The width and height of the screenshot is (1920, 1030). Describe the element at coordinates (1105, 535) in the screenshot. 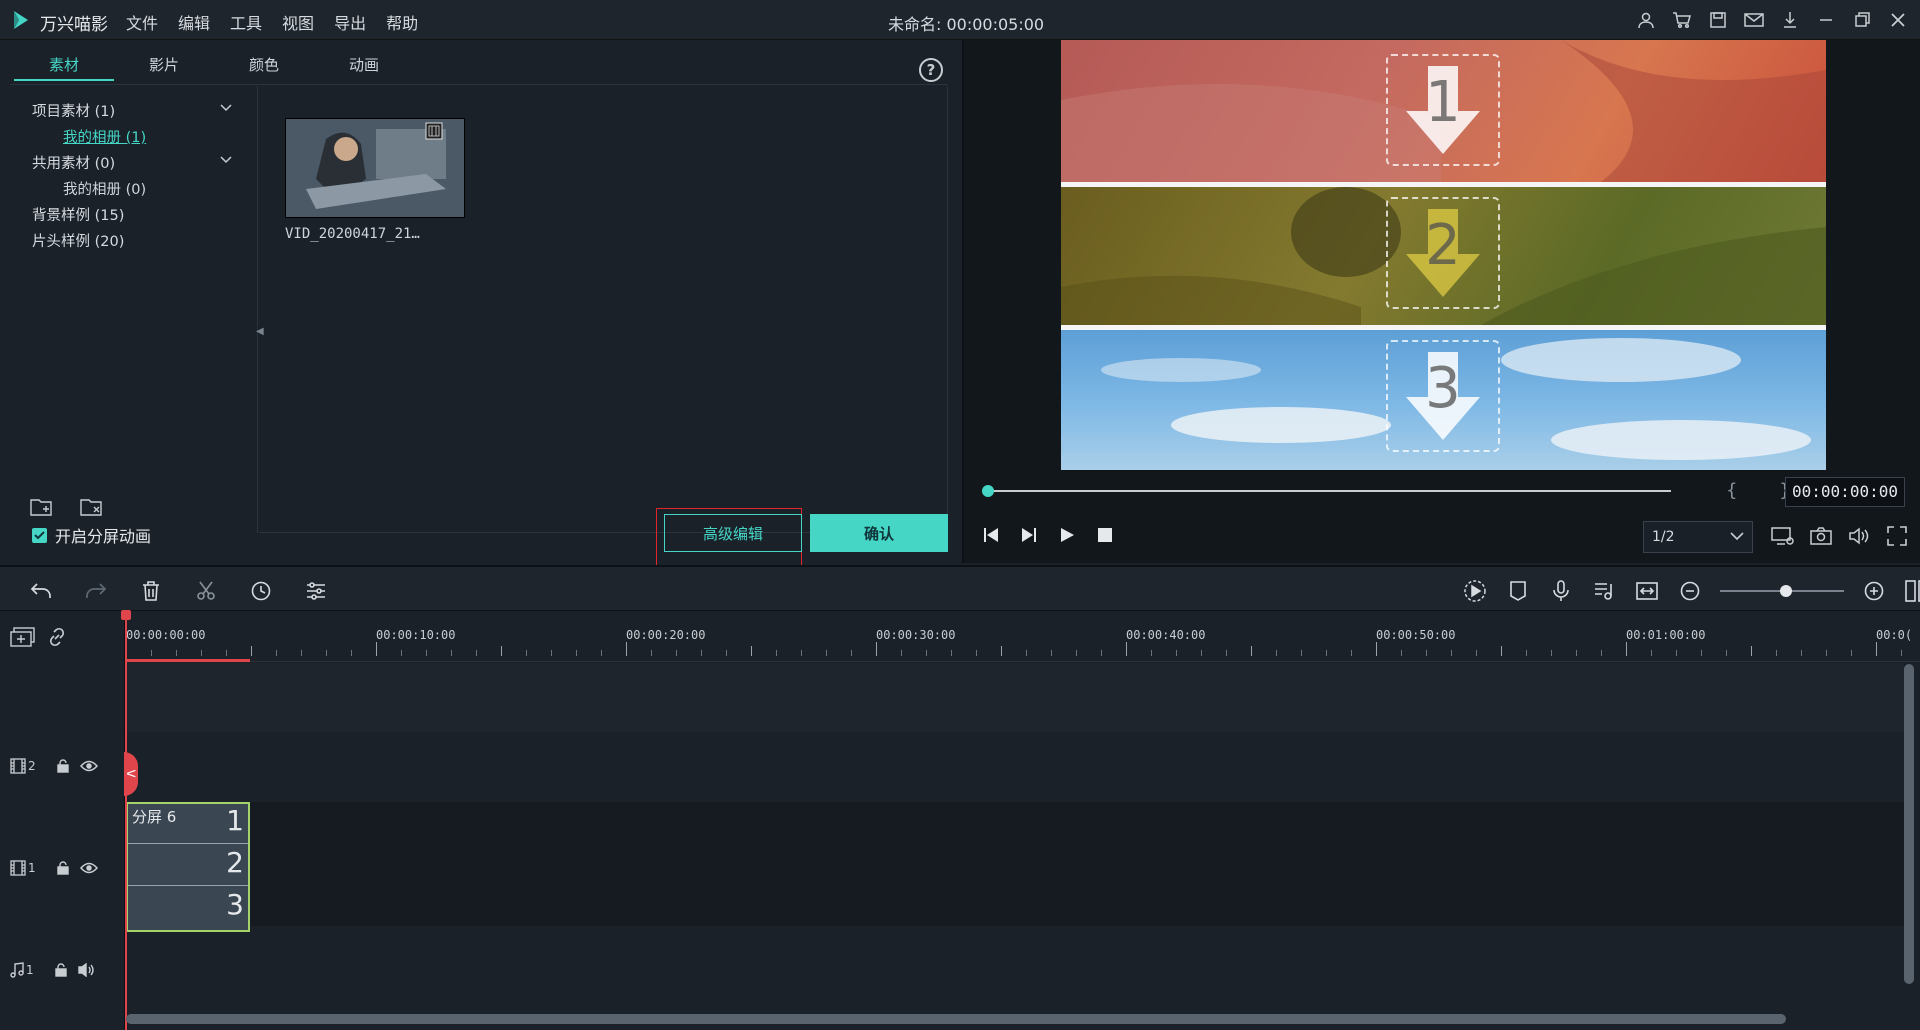

I see `stop-icon` at that location.